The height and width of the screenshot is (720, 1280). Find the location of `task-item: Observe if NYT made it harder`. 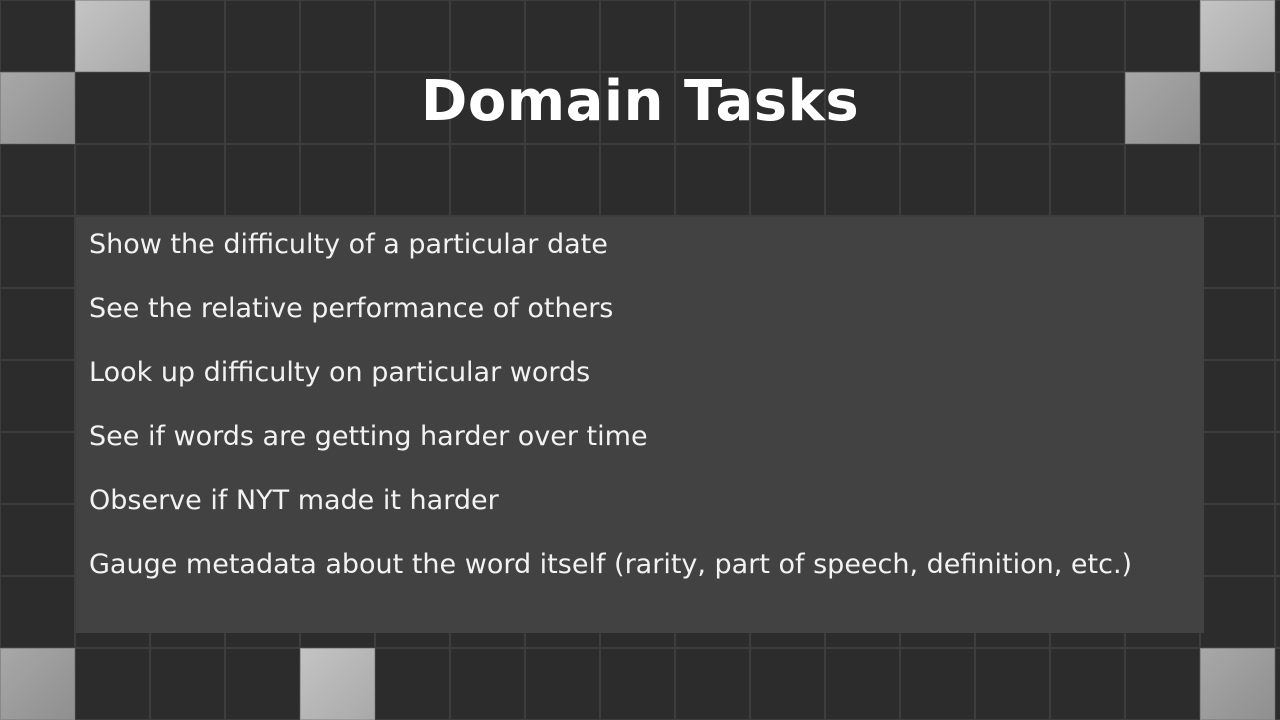

task-item: Observe if NYT made it harder is located at coordinates (294, 500).